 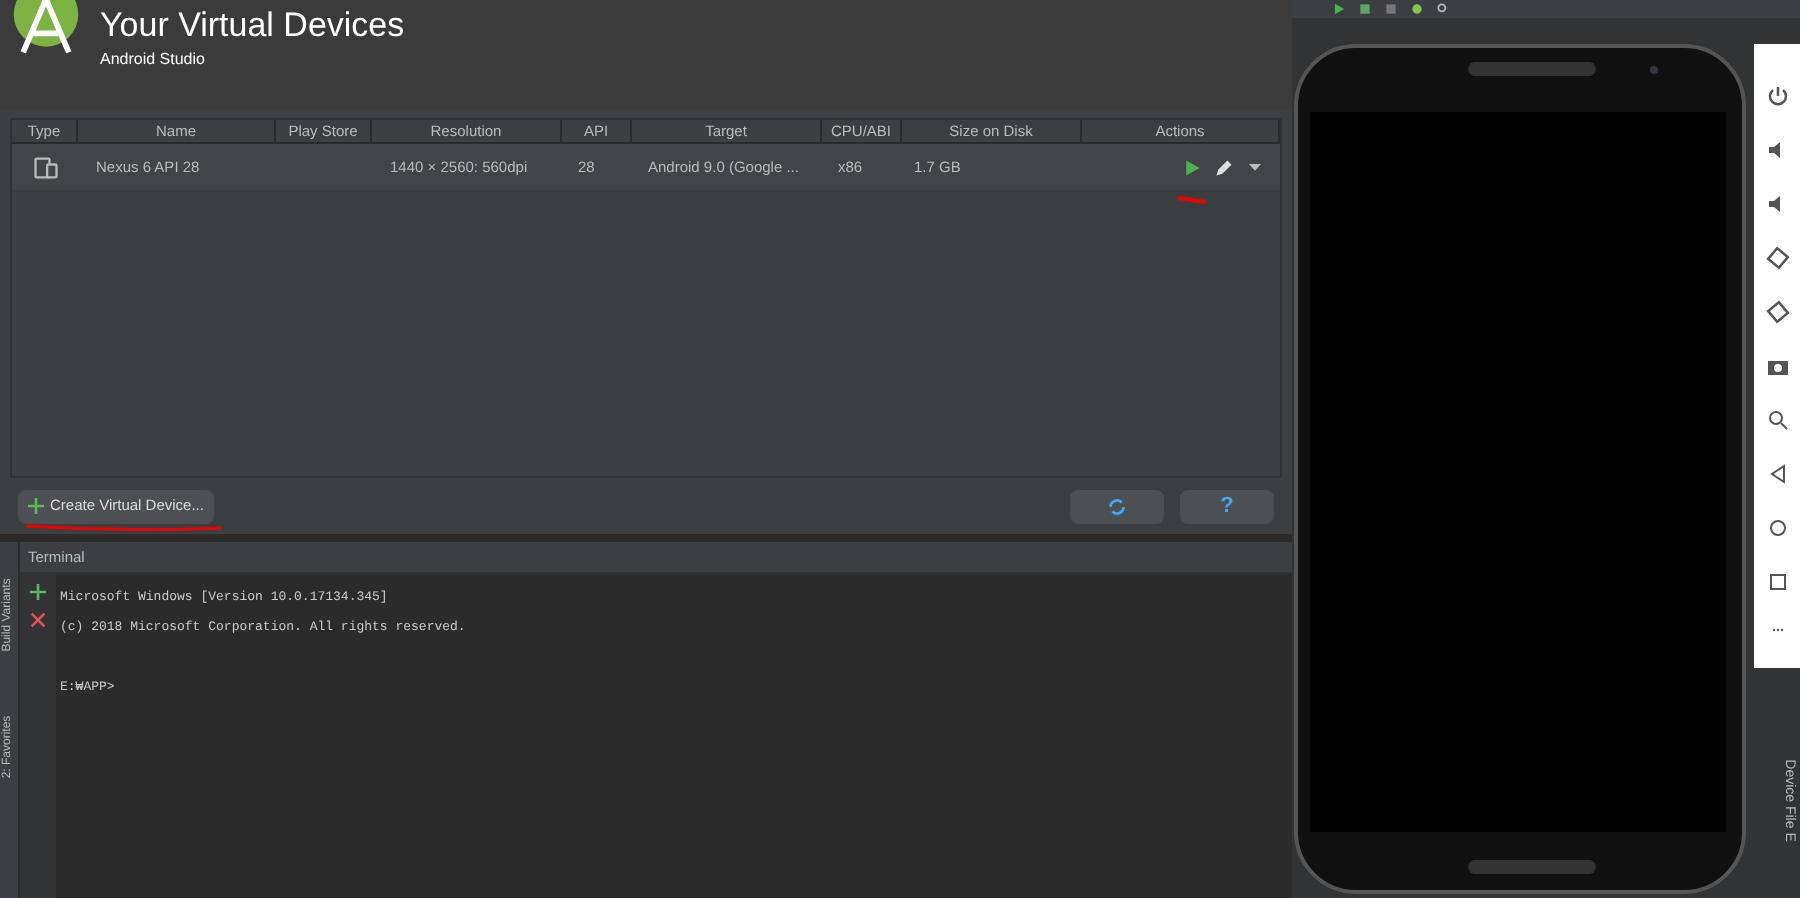 What do you see at coordinates (1443, 9) in the screenshot?
I see `search-icon` at bounding box center [1443, 9].